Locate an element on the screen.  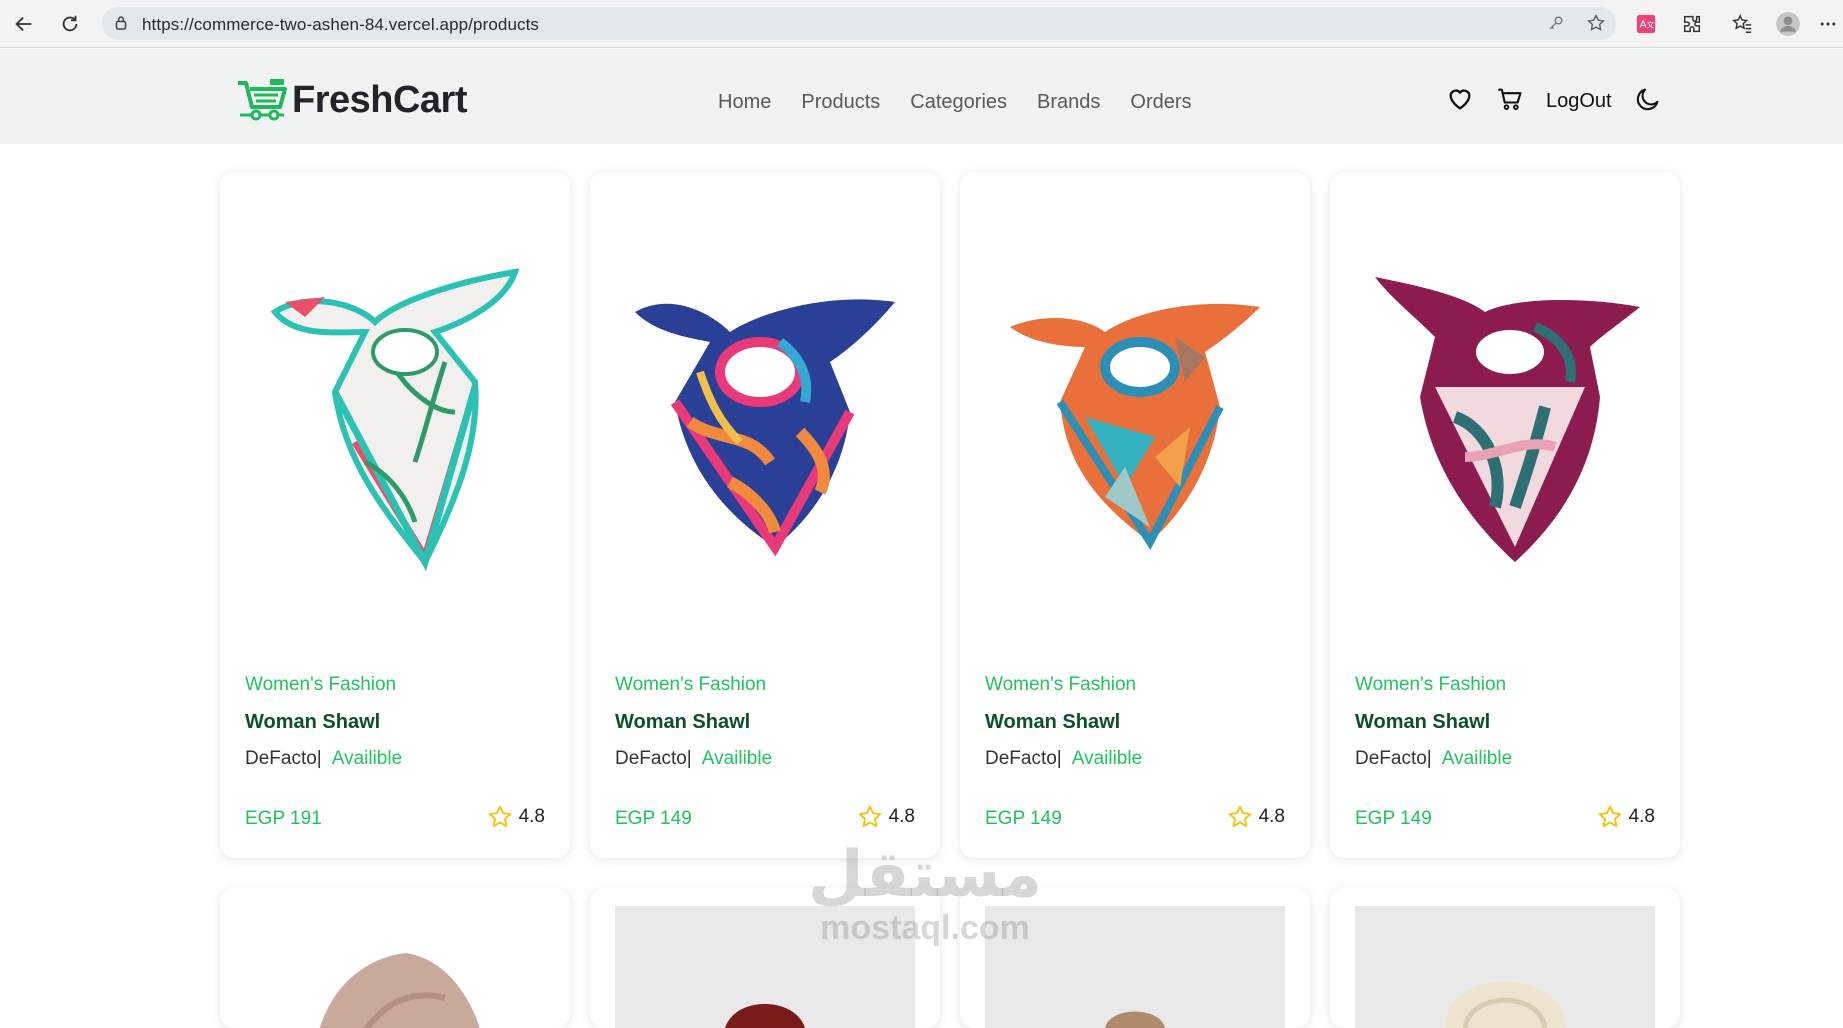
nav-link-categories: Categories is located at coordinates (958, 102).